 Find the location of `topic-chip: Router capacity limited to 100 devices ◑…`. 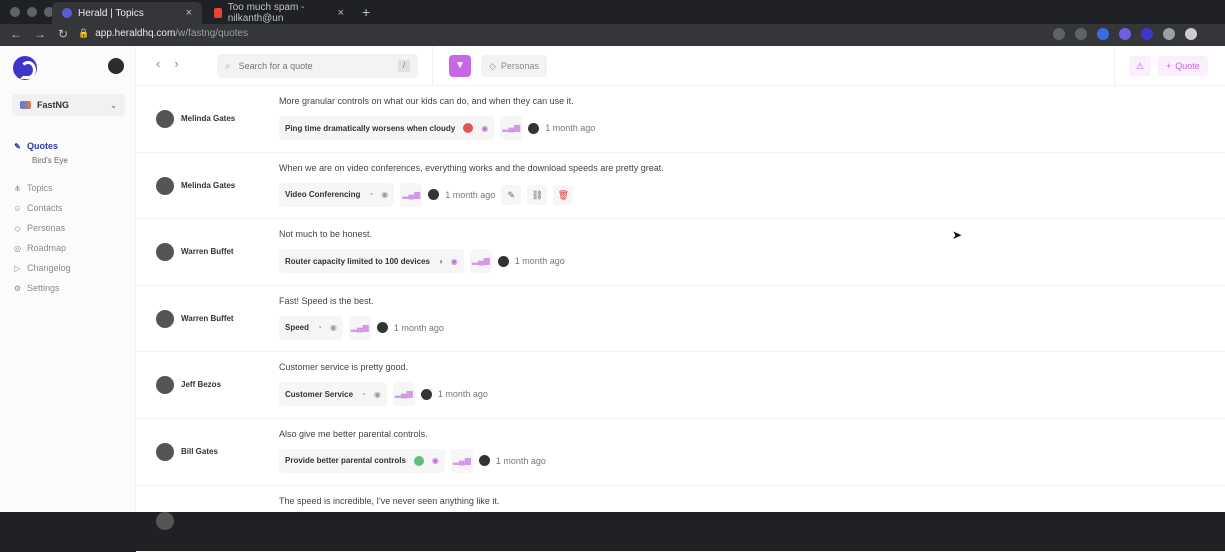

topic-chip: Router capacity limited to 100 devices ◑… is located at coordinates (371, 261).